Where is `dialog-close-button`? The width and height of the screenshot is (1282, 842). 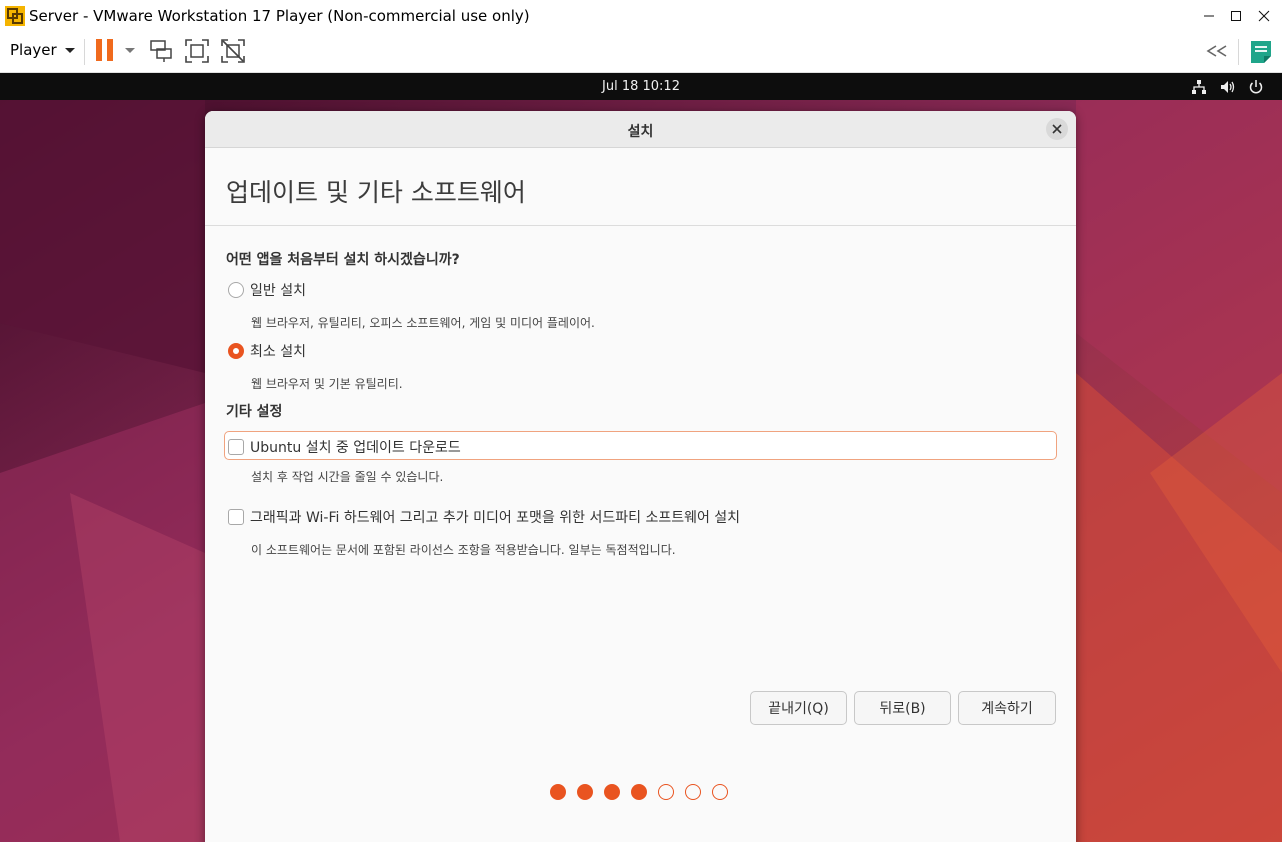
dialog-close-button is located at coordinates (1057, 129).